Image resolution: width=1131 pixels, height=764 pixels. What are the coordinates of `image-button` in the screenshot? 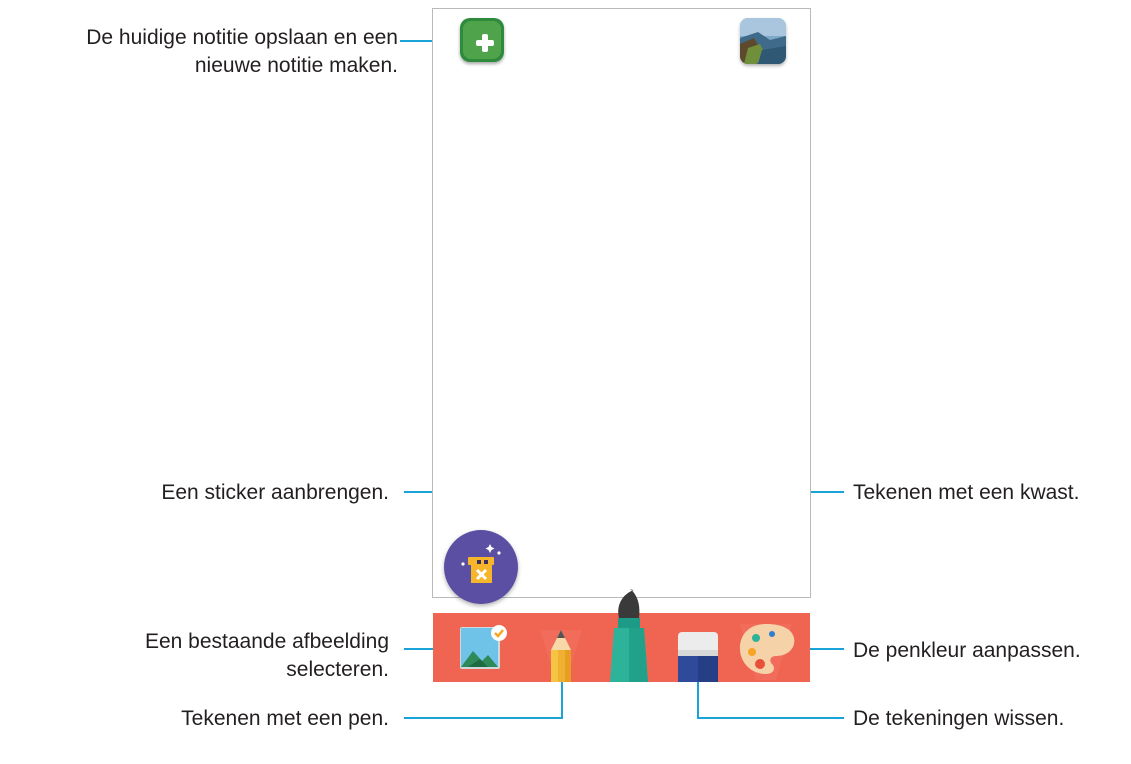 It's located at (483, 648).